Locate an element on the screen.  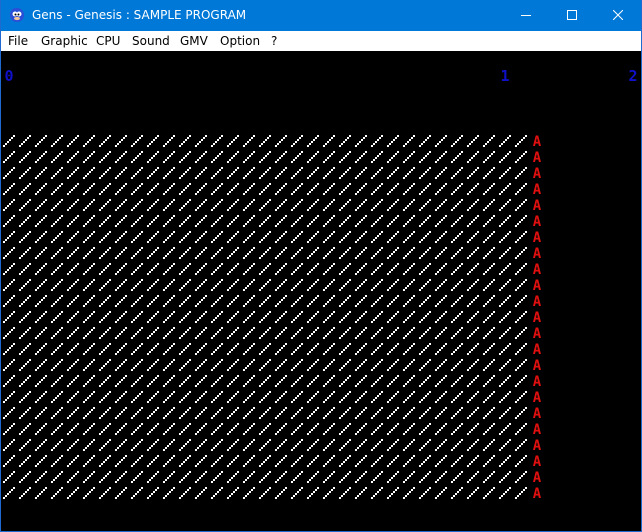
menu-graphic: Graphic is located at coordinates (64, 41).